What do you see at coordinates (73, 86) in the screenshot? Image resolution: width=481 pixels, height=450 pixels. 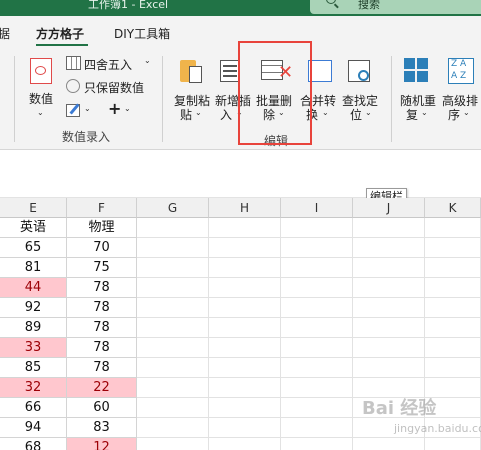 I see `clock-icon` at bounding box center [73, 86].